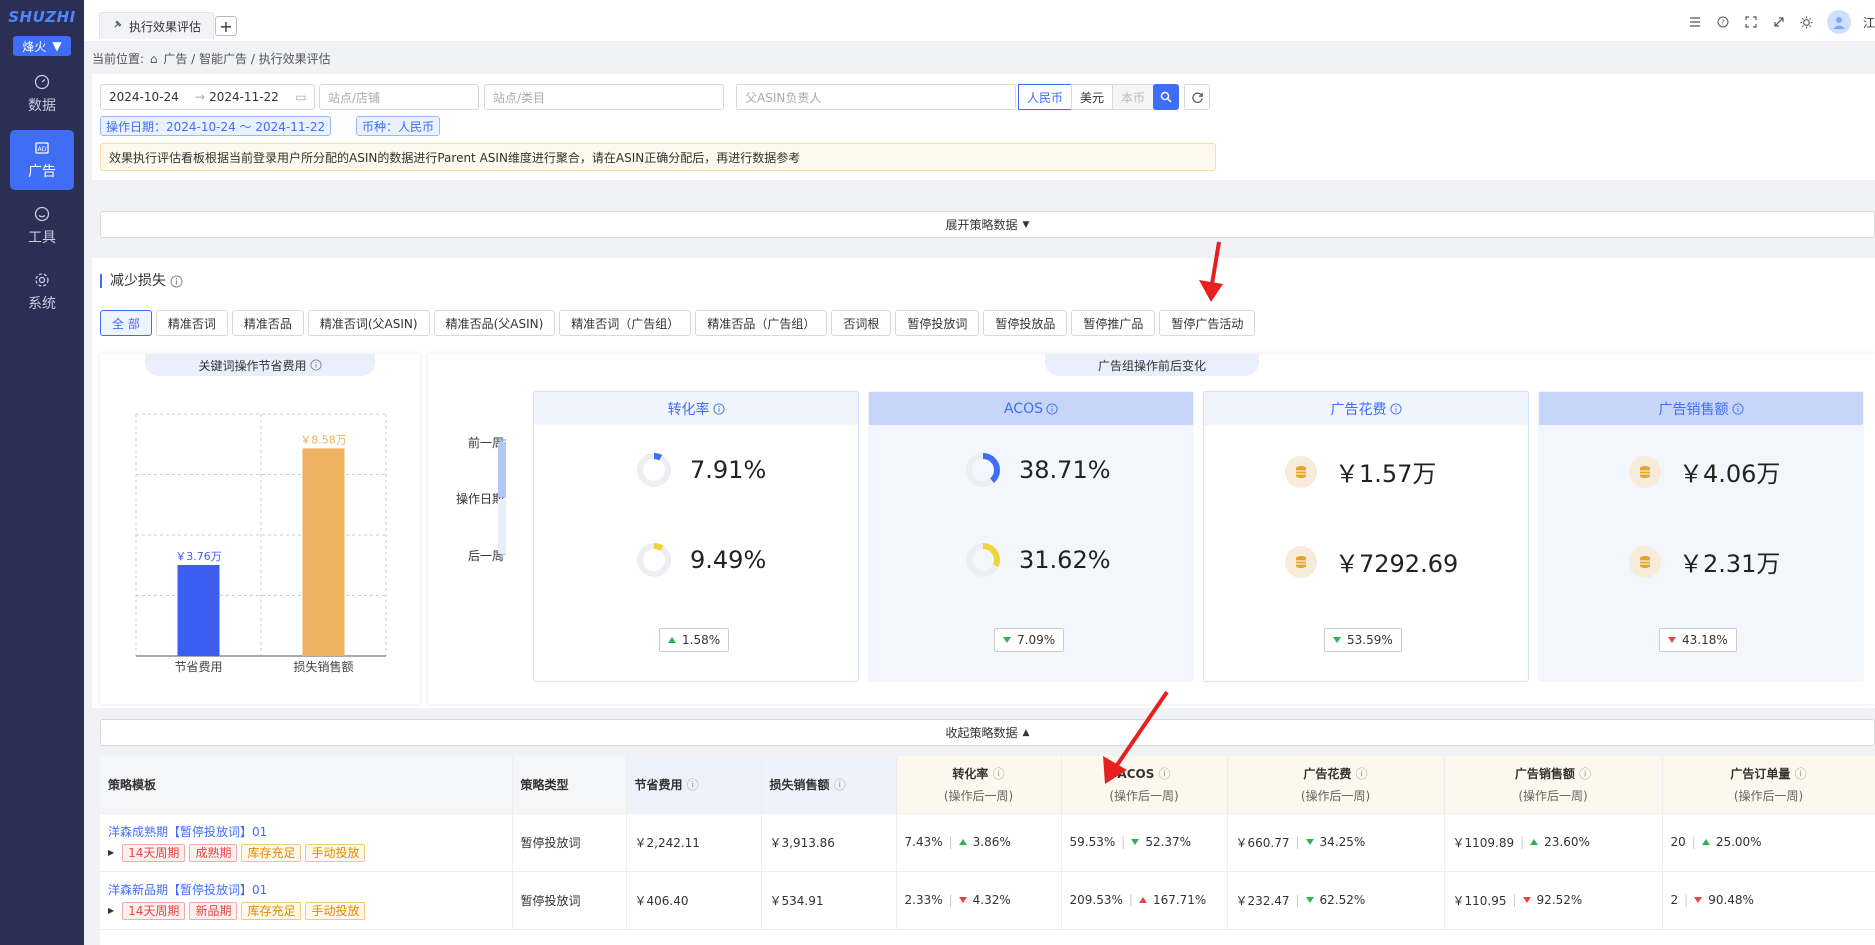 The image size is (1875, 945). Describe the element at coordinates (1007, 640) in the screenshot. I see `trend-down-icon` at that location.